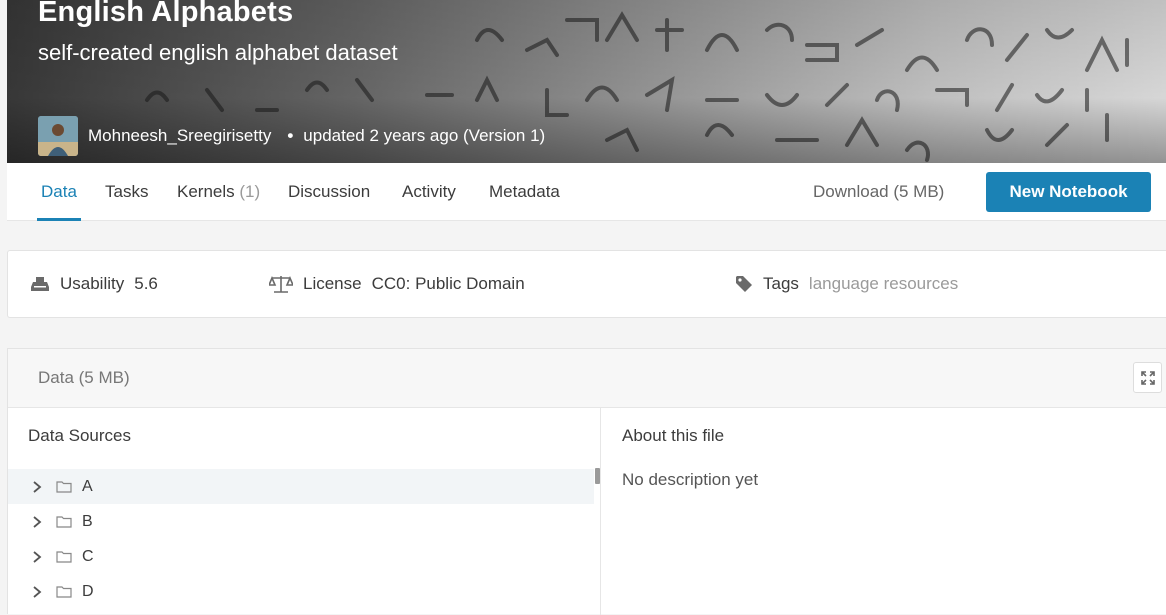 The height and width of the screenshot is (615, 1166). Describe the element at coordinates (88, 556) in the screenshot. I see `folder-name: C` at that location.